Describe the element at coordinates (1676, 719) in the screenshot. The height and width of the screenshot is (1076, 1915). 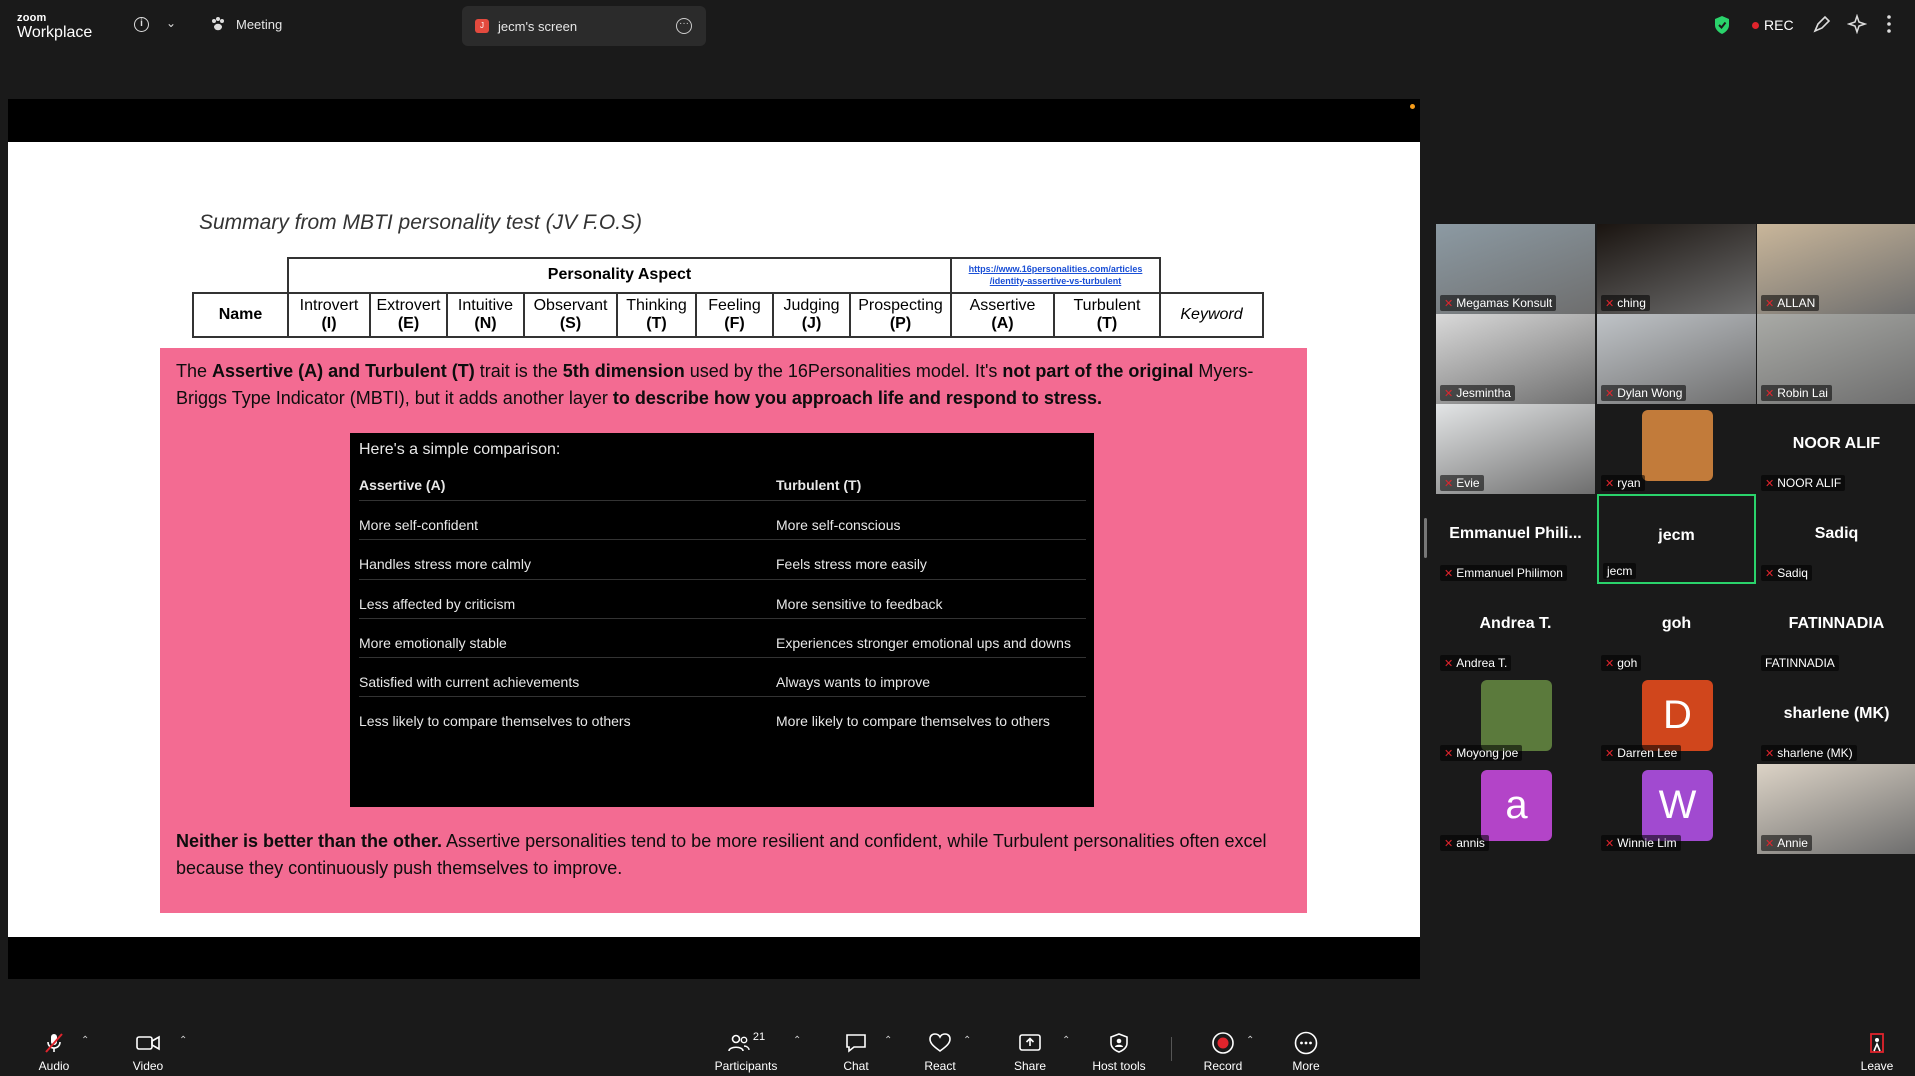
I see `participant-tile: D ✕ Darren Lee` at that location.